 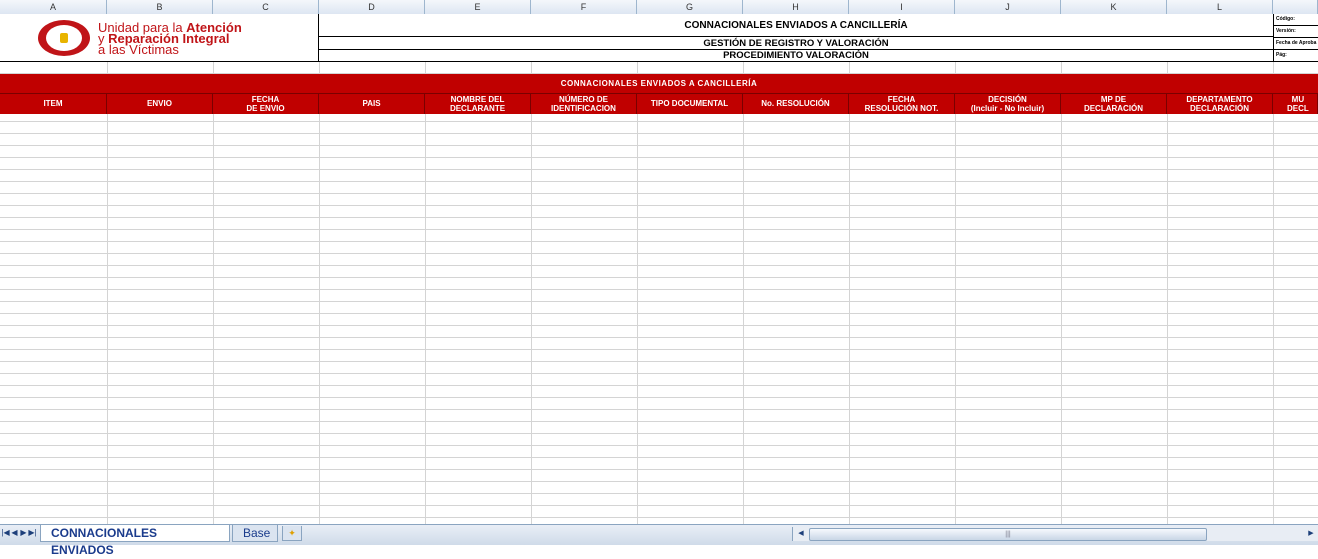 What do you see at coordinates (1220, 7) in the screenshot?
I see `column-header-l: L` at bounding box center [1220, 7].